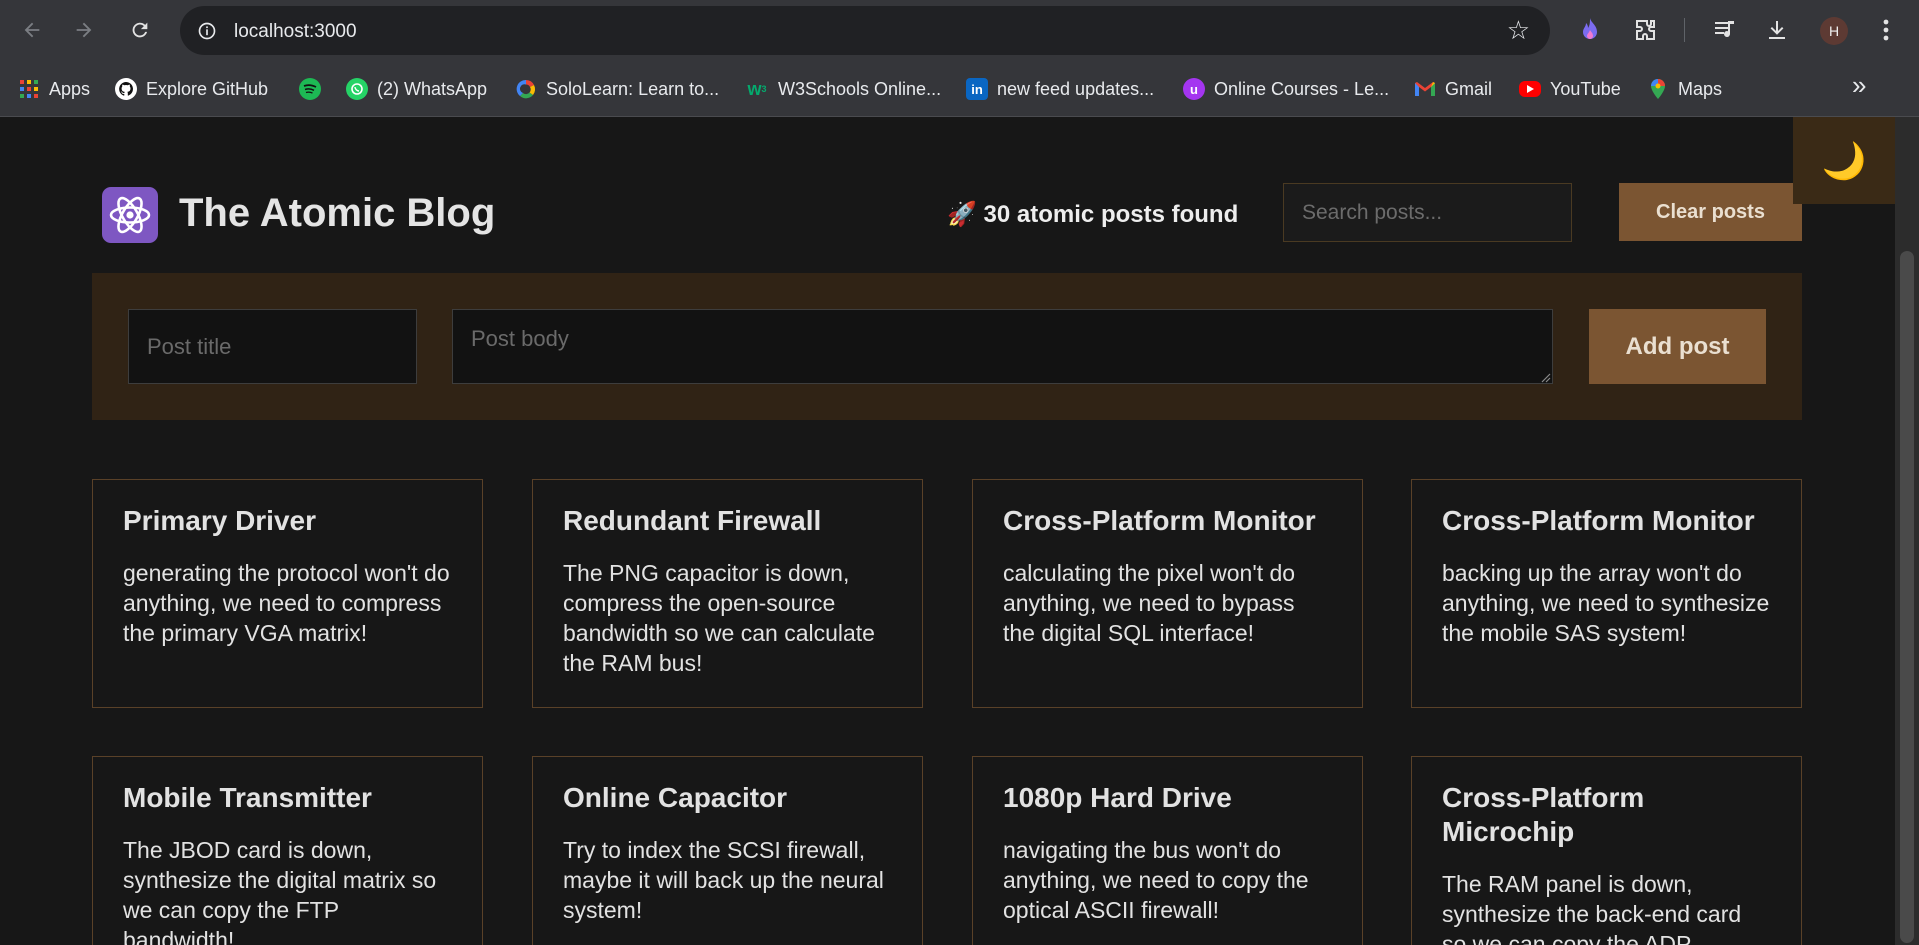 This screenshot has height=945, width=1919. Describe the element at coordinates (1585, 88) in the screenshot. I see `bookmark-label: YouTube` at that location.